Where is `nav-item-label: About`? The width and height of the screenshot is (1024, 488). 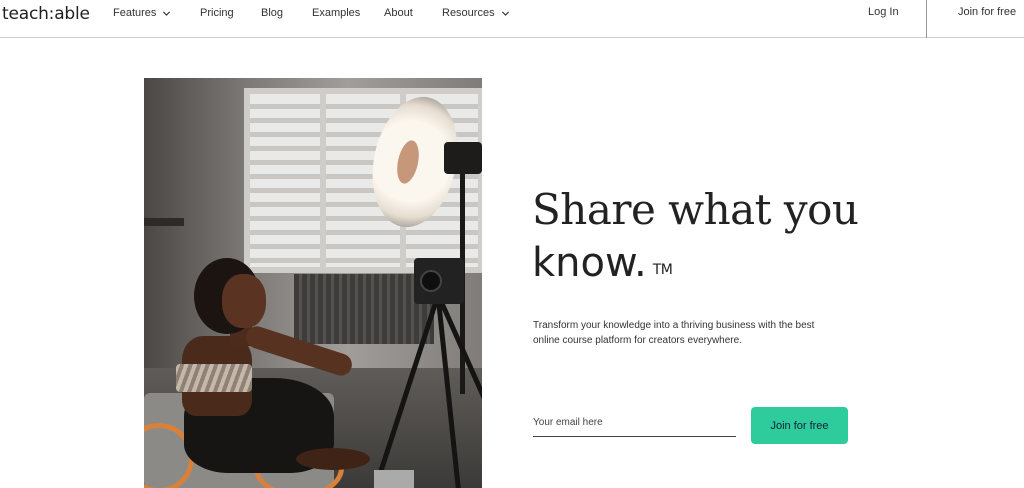 nav-item-label: About is located at coordinates (398, 13).